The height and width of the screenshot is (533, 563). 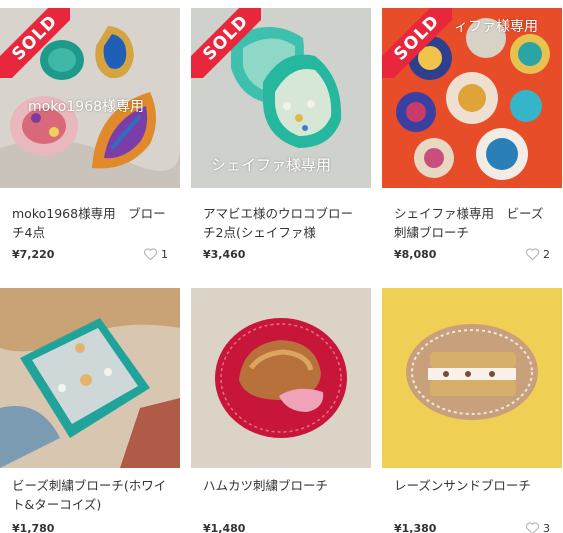 What do you see at coordinates (33, 254) in the screenshot?
I see `product-price: ¥7,220` at bounding box center [33, 254].